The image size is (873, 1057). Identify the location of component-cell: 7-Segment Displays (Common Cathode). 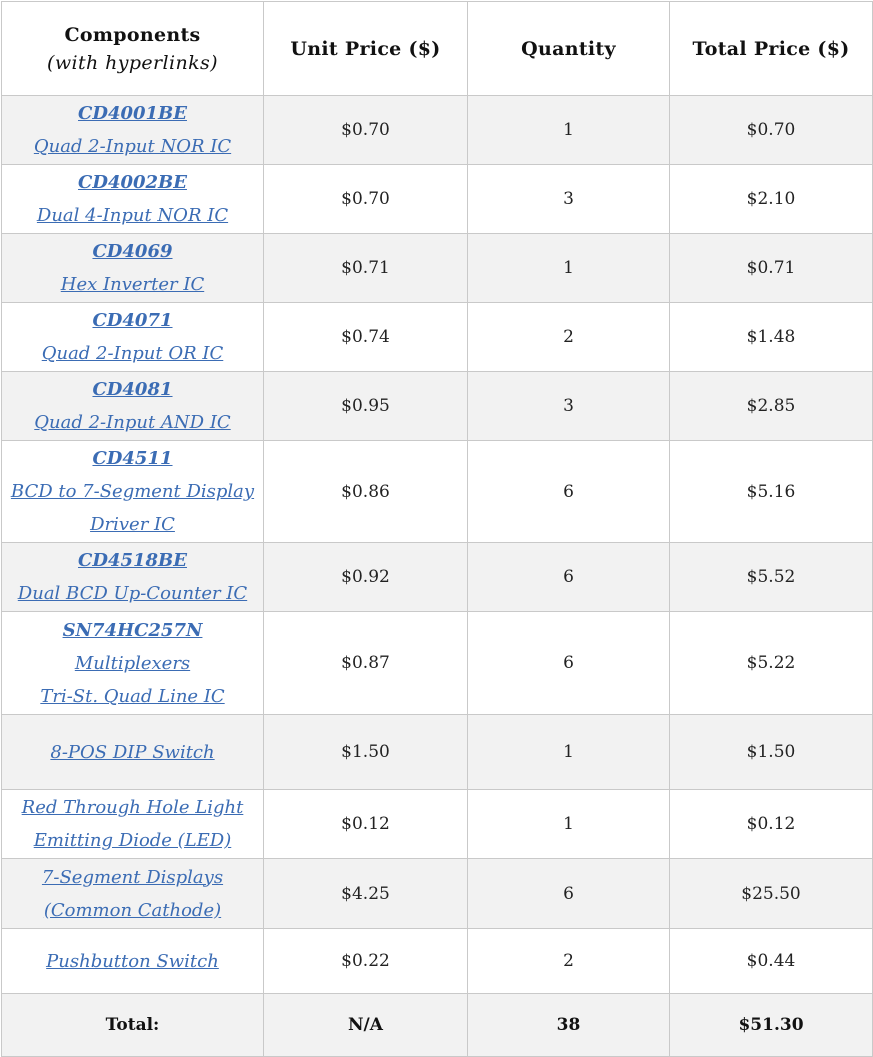
(132, 893).